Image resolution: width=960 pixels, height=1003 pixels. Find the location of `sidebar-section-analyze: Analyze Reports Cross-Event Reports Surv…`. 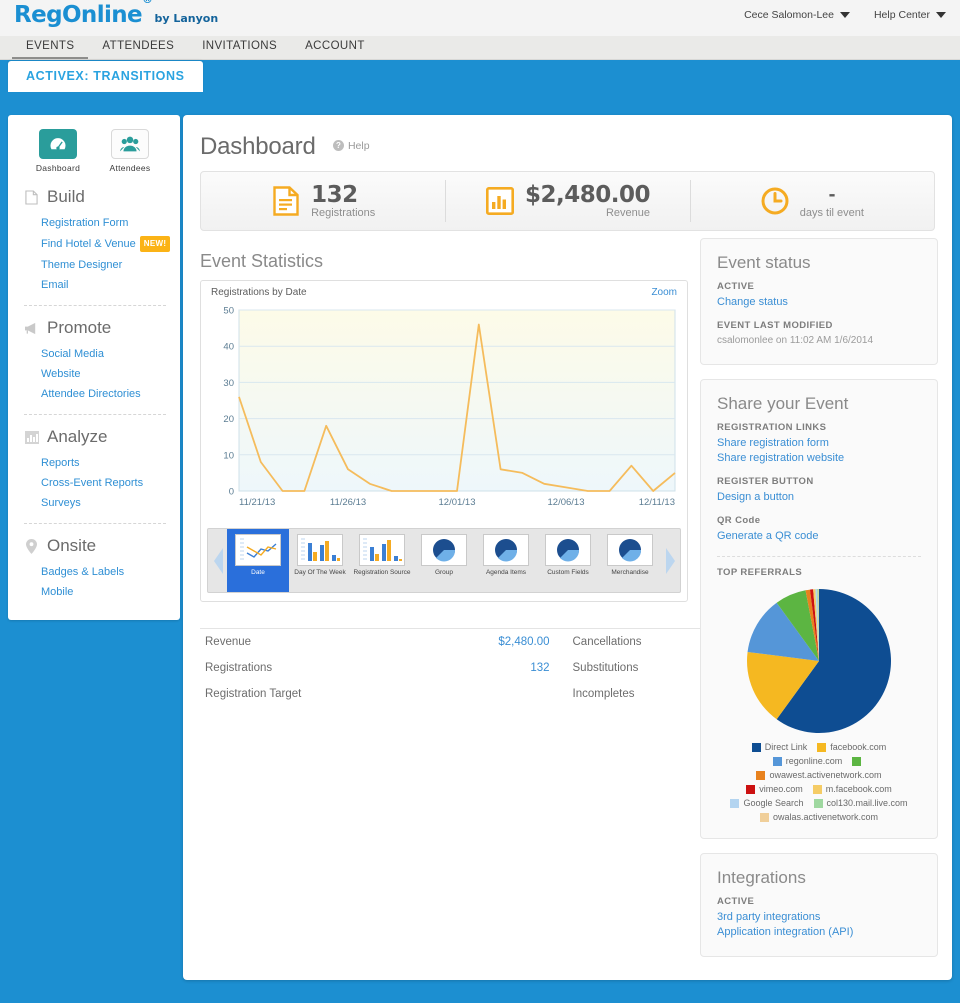

sidebar-section-analyze: Analyze Reports Cross-Event Reports Surv… is located at coordinates (94, 470).